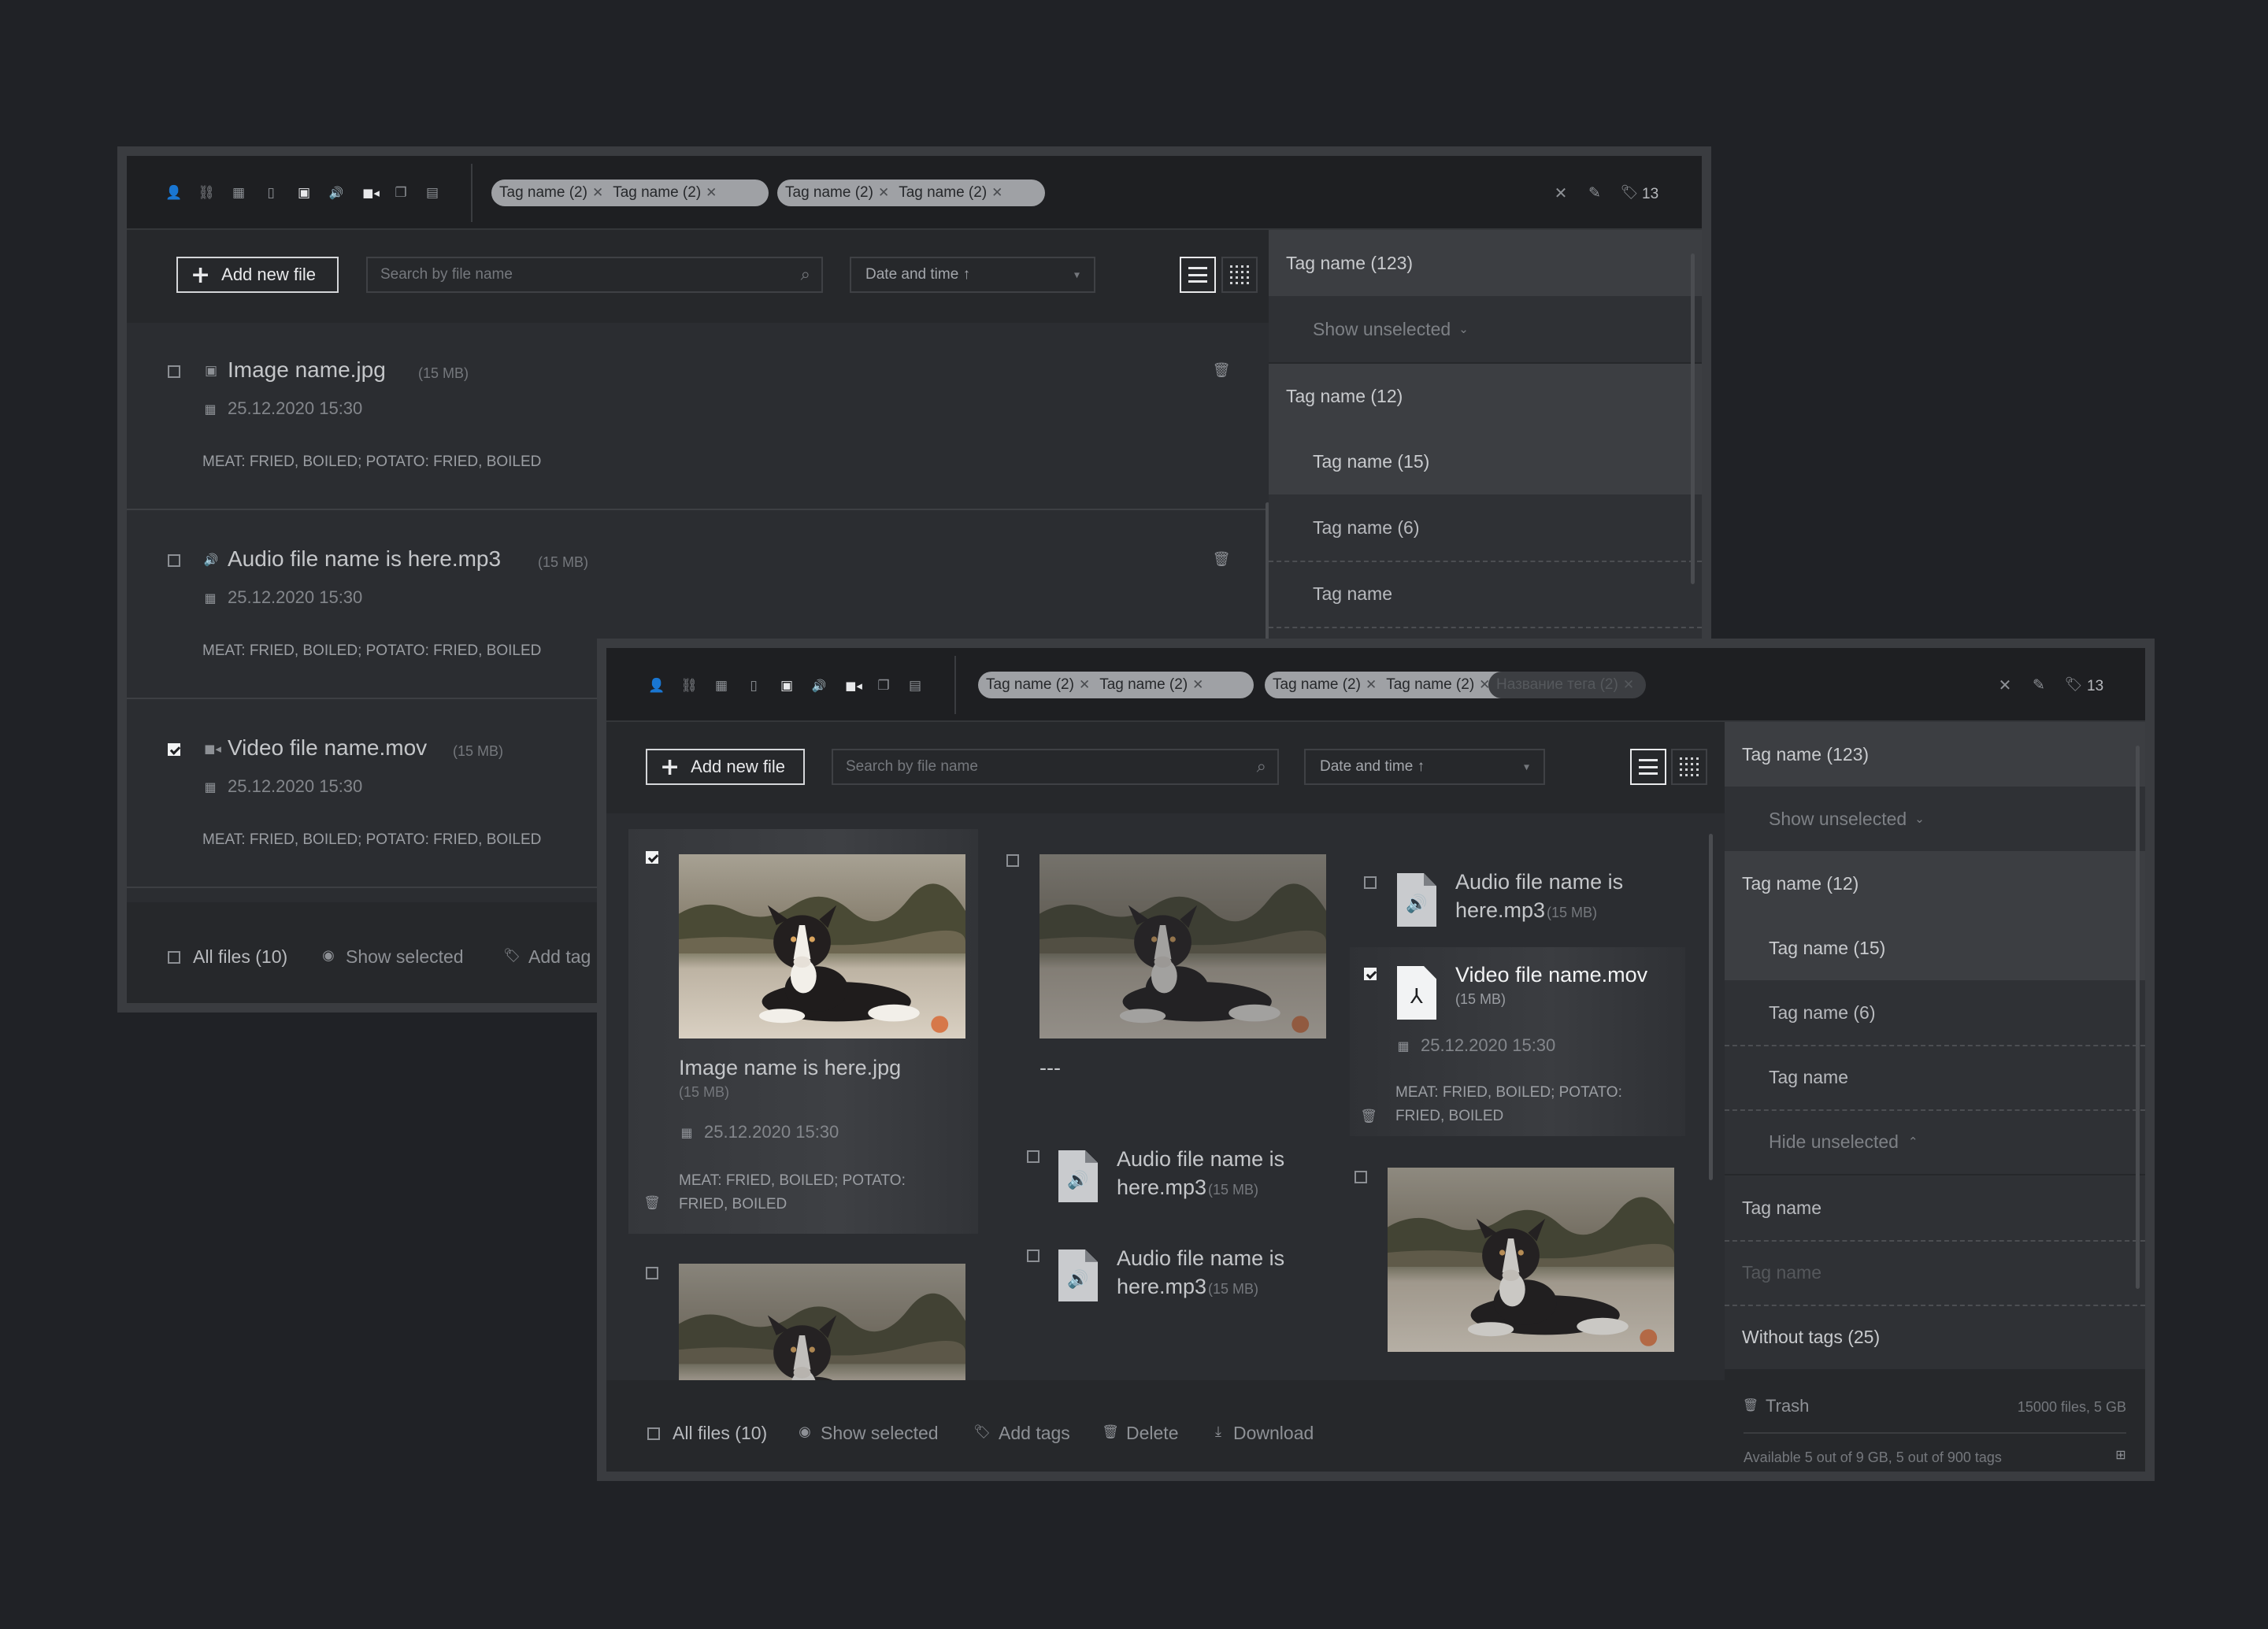 Image resolution: width=2268 pixels, height=1629 pixels. I want to click on grid-icon, so click(1239, 274).